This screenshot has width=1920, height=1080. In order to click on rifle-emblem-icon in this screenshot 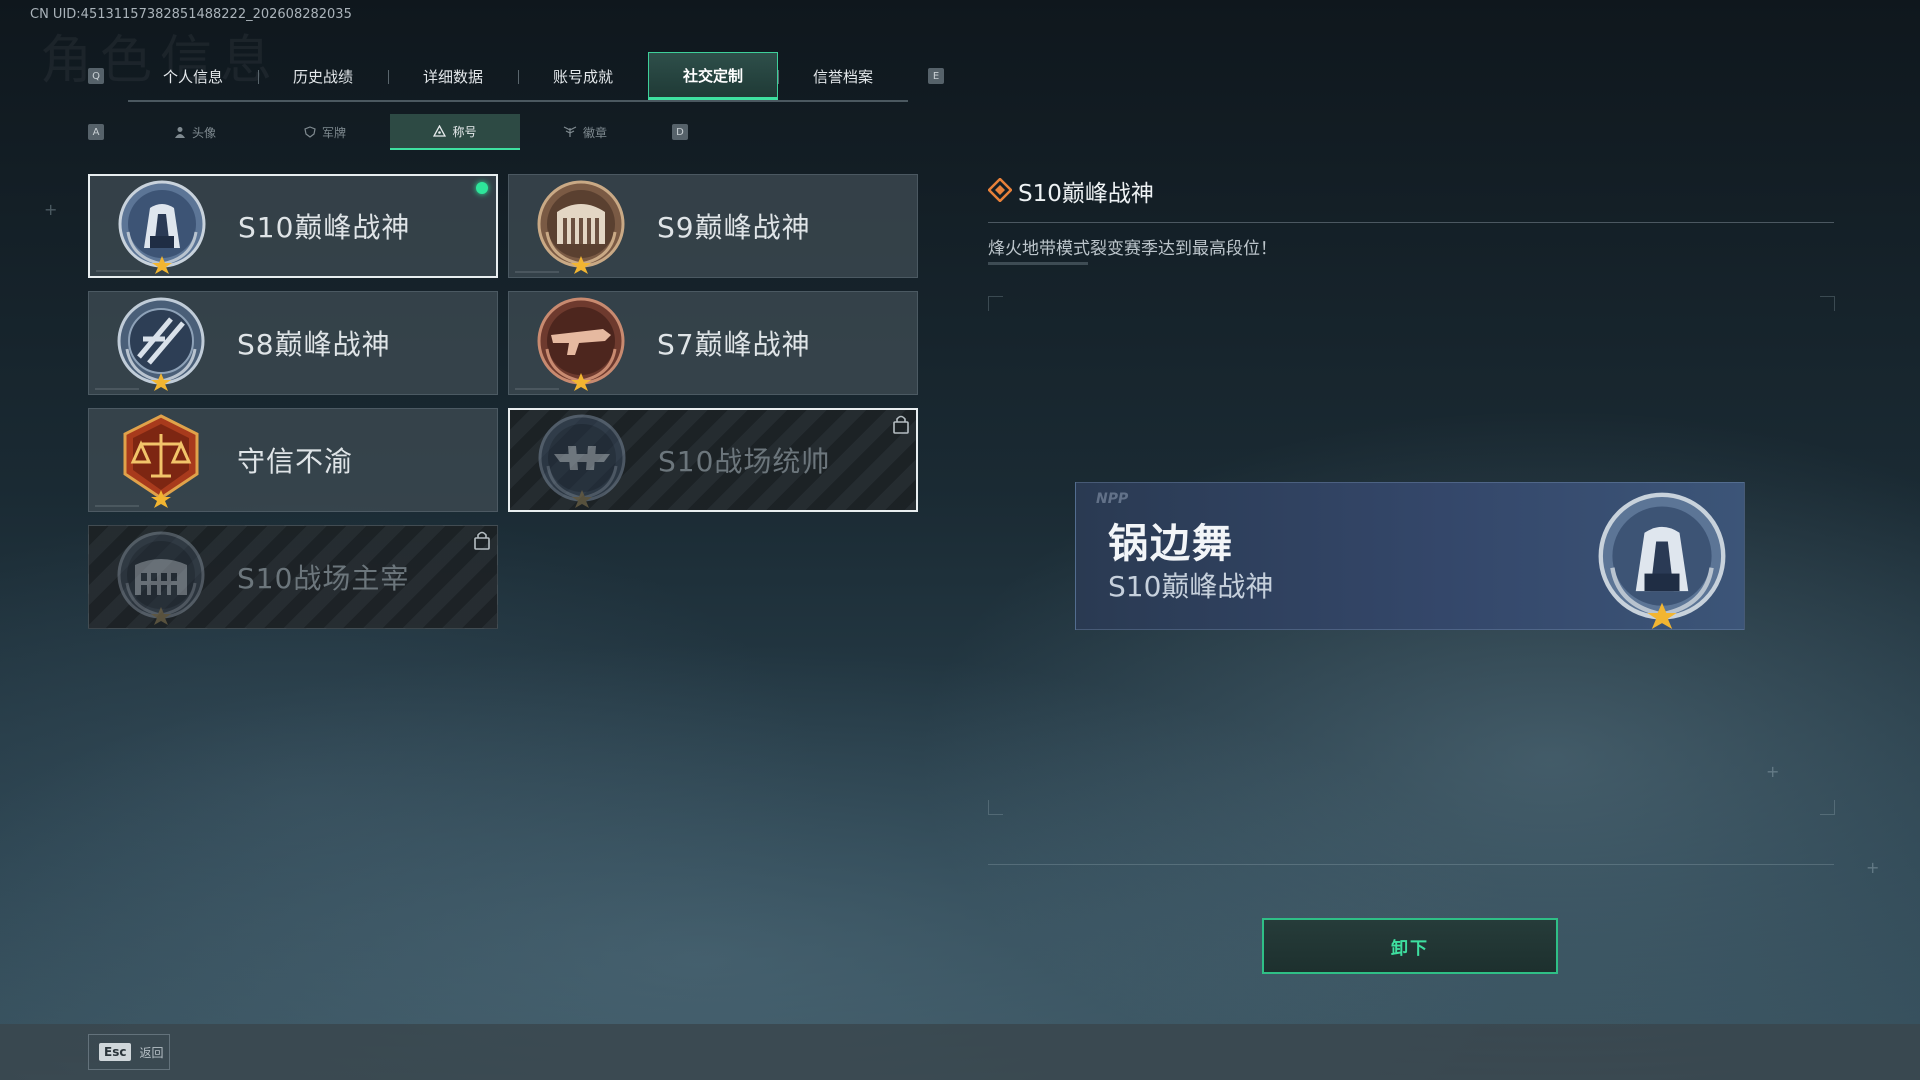, I will do `click(581, 344)`.